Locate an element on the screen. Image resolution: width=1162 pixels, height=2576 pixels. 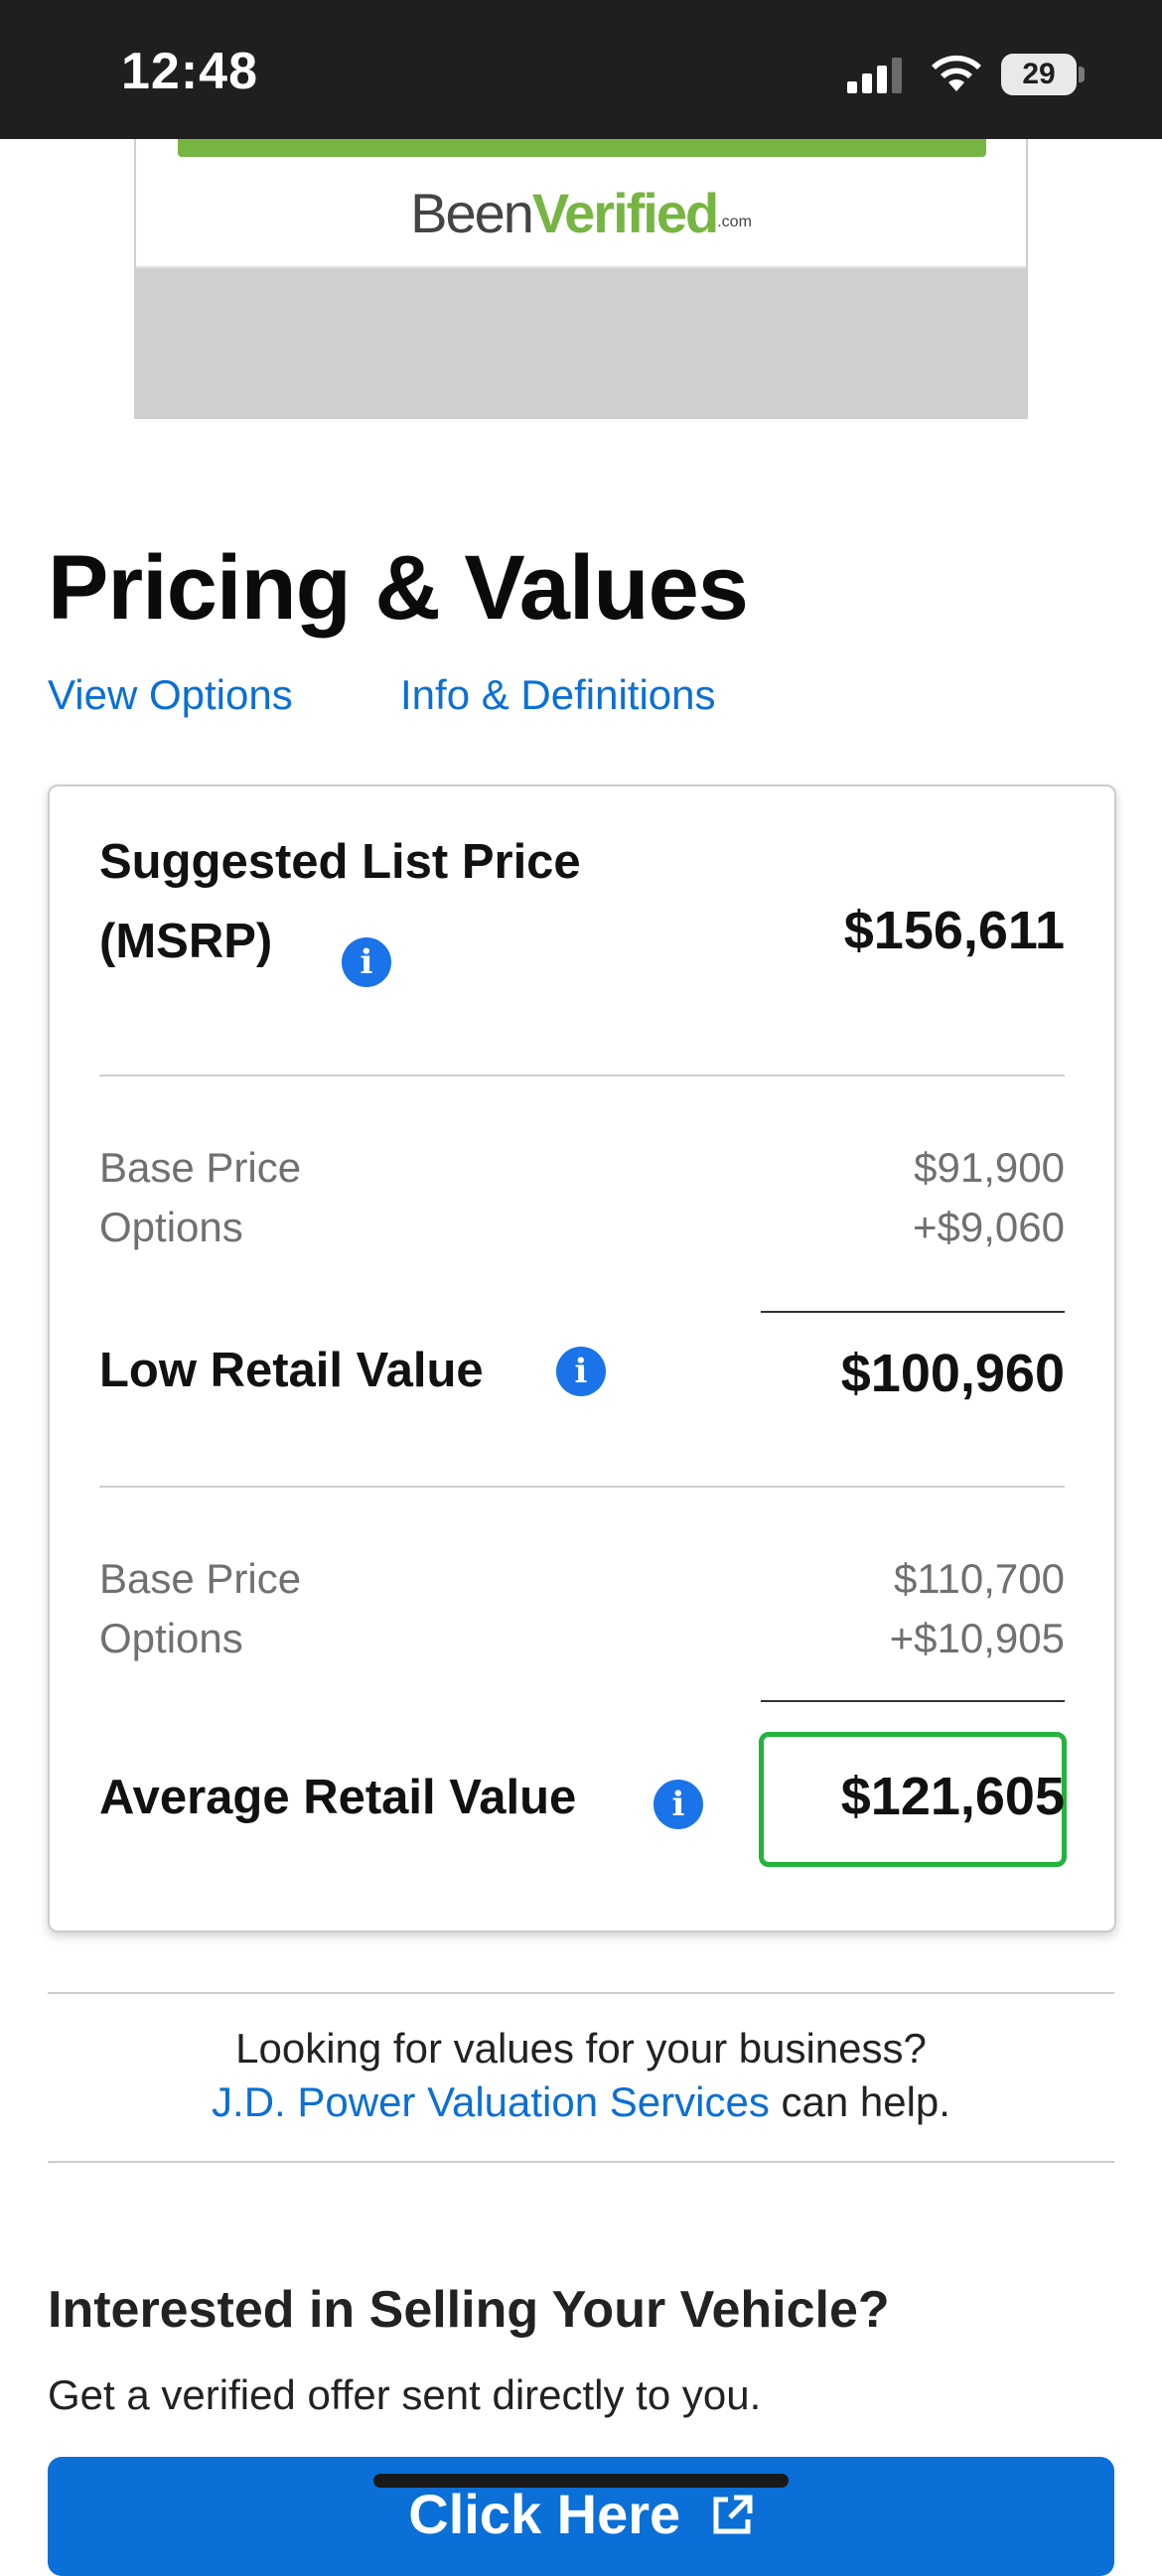
external-link-icon is located at coordinates (733, 2515).